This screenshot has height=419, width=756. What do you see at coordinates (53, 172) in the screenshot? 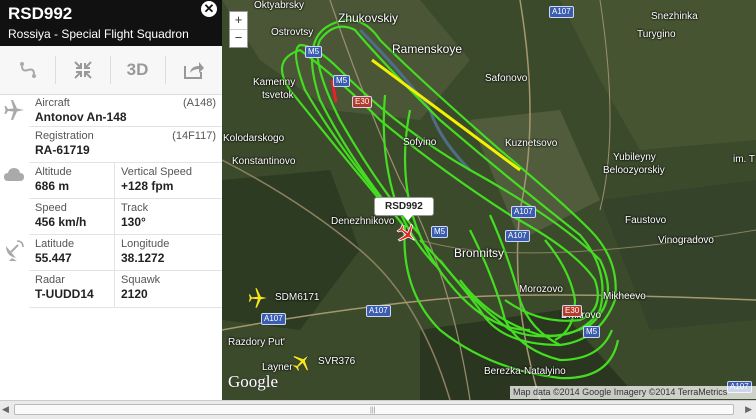
I see `altitude-label: Altitude` at bounding box center [53, 172].